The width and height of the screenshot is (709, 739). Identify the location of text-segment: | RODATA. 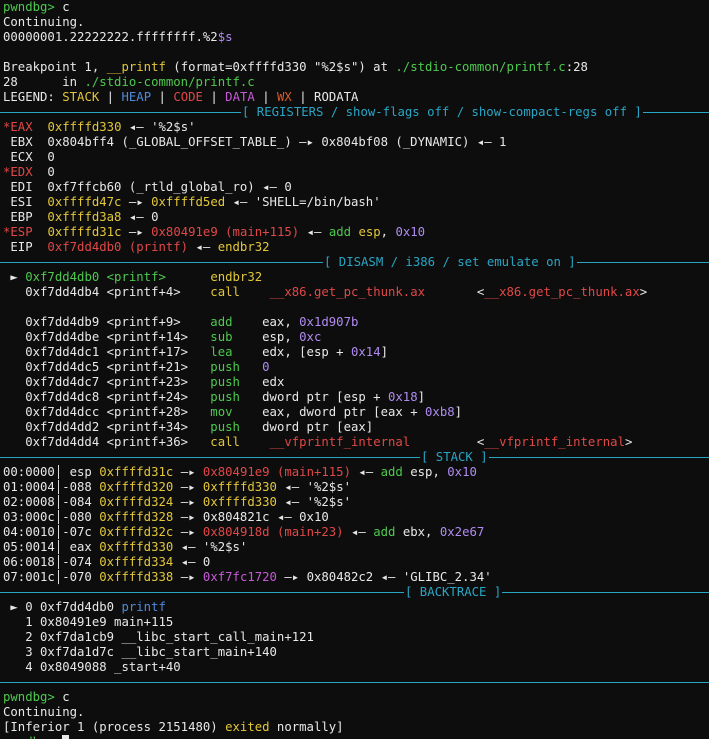
(325, 97).